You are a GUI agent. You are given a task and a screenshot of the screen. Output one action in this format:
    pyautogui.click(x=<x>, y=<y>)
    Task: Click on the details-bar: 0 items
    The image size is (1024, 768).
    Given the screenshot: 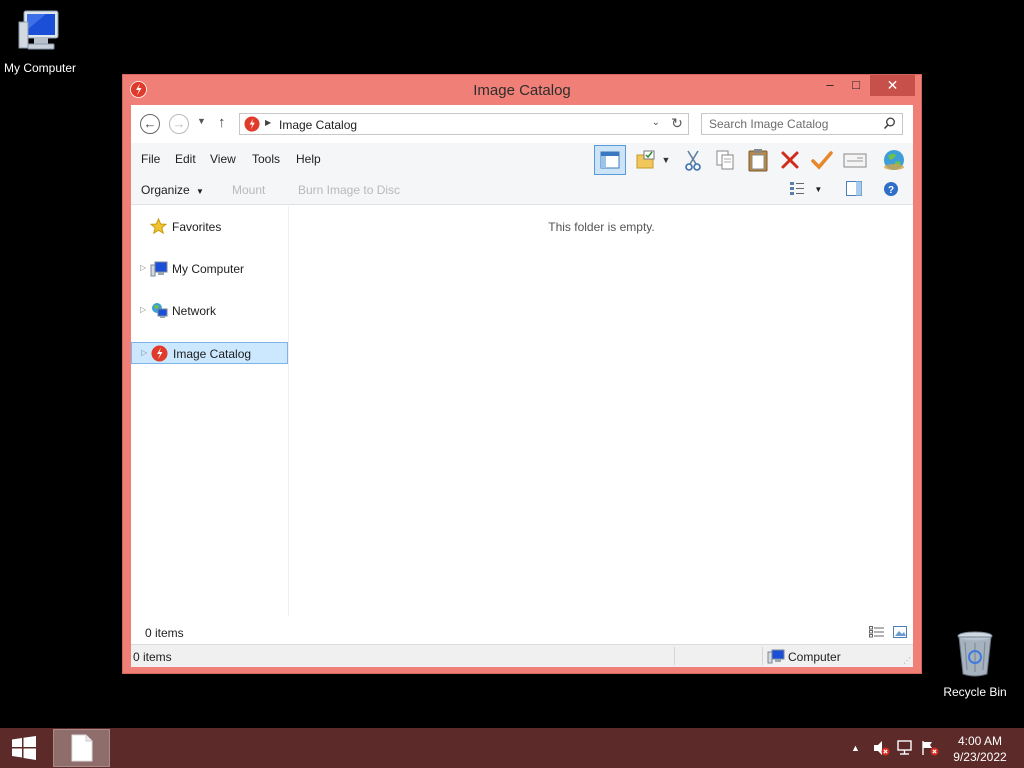 What is the action you would take?
    pyautogui.click(x=522, y=632)
    